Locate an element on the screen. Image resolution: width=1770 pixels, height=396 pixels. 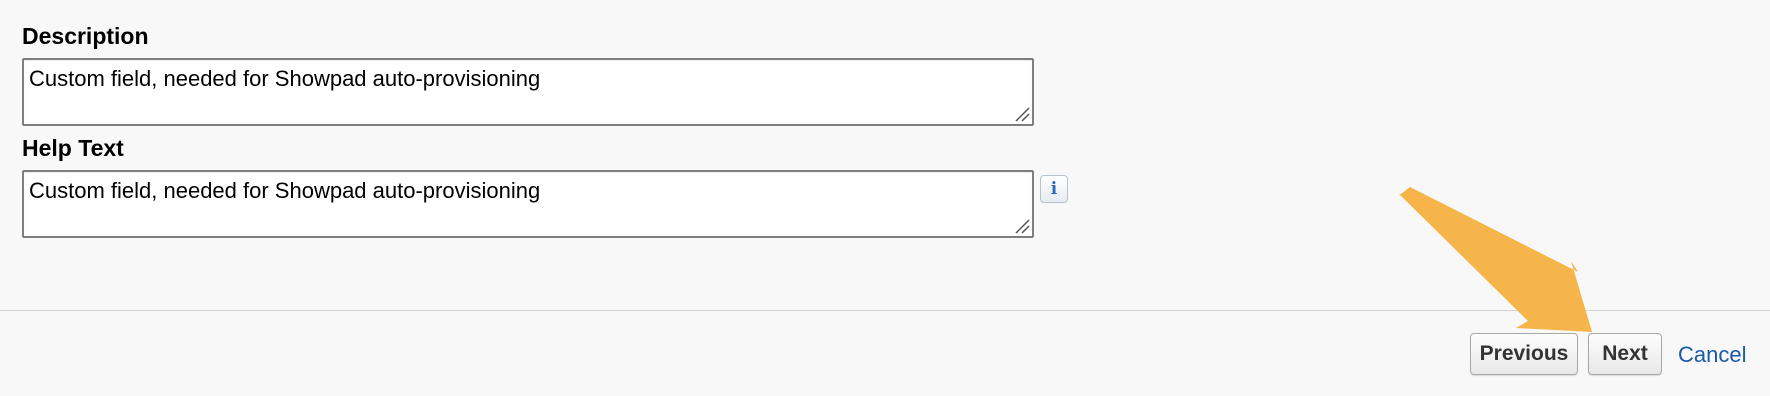
previous-button: Previous is located at coordinates (1524, 354).